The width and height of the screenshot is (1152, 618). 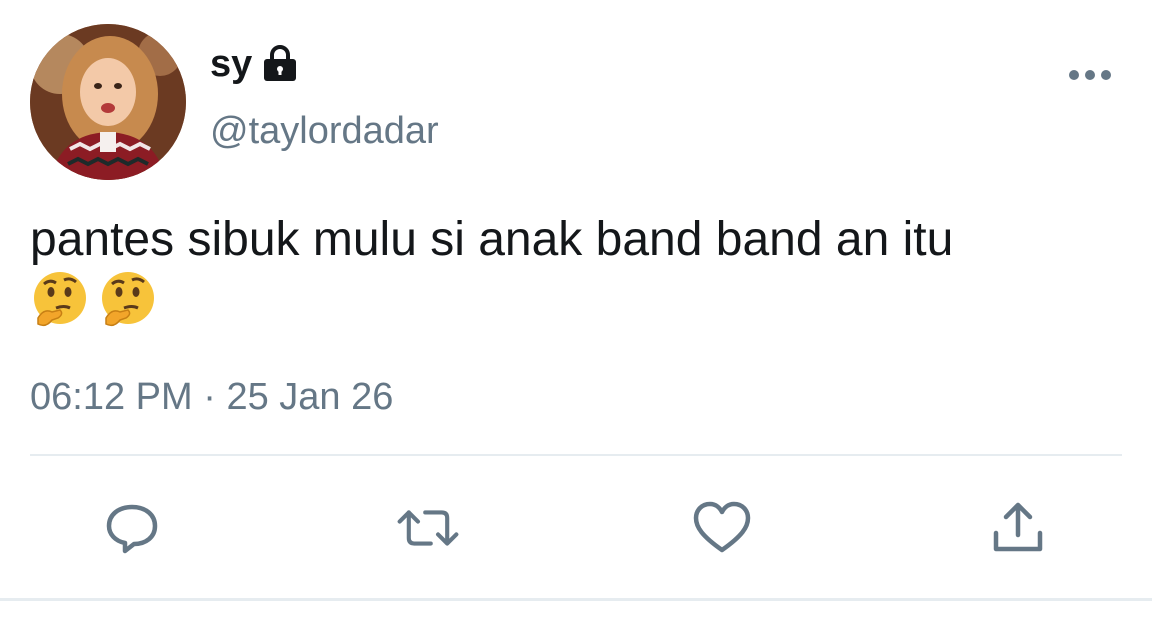 What do you see at coordinates (280, 64) in the screenshot?
I see `lock-icon` at bounding box center [280, 64].